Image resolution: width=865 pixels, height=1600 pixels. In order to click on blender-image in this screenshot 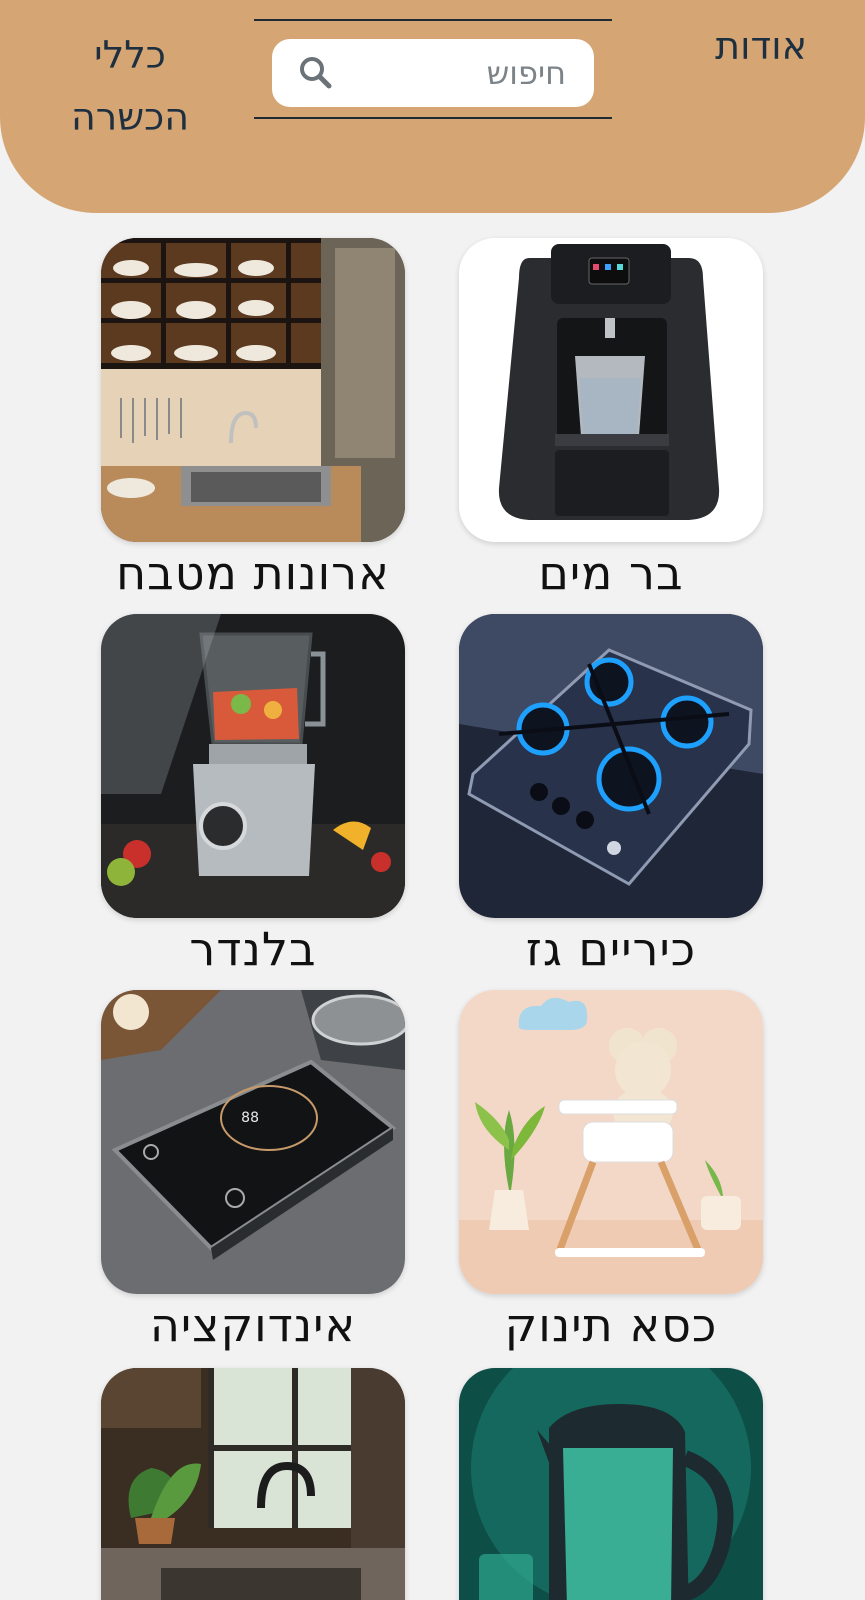, I will do `click(253, 766)`.